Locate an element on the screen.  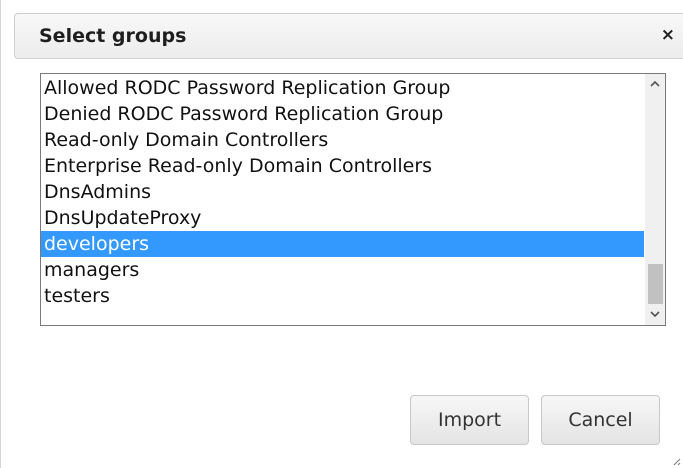
list-item: managers is located at coordinates (342, 270).